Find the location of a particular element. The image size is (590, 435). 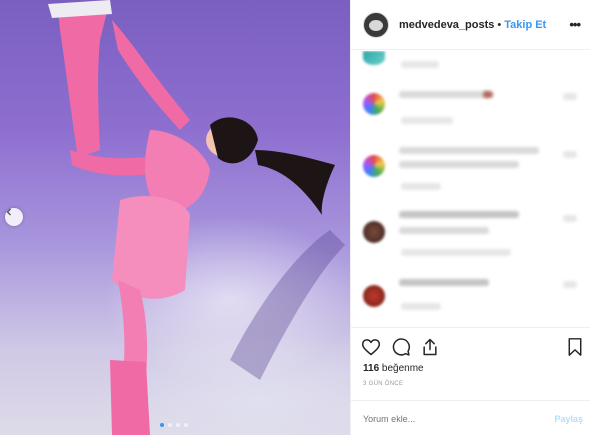

comment-icon is located at coordinates (401, 347).